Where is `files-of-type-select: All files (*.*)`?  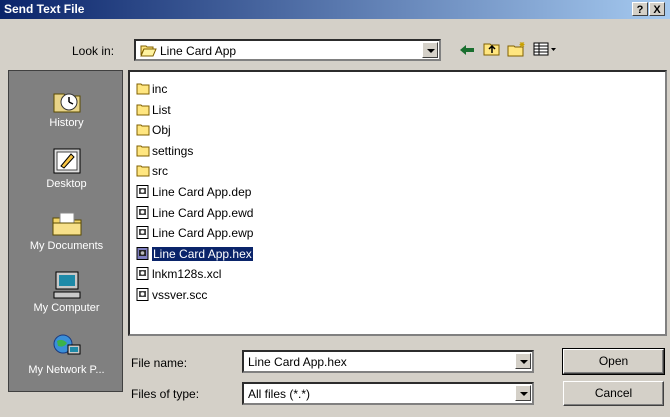 files-of-type-select: All files (*.*) is located at coordinates (388, 393).